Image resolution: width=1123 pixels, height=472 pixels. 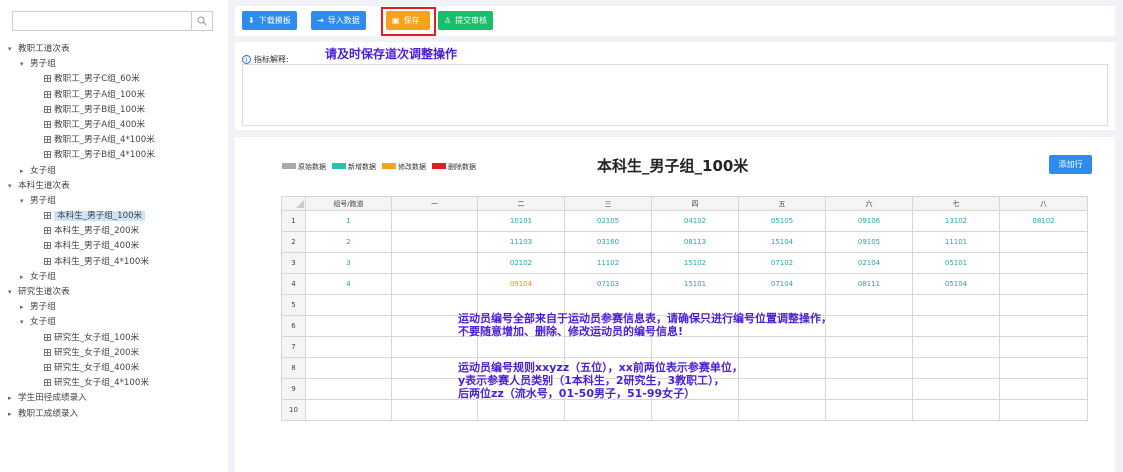 I want to click on table-cell: 08102, so click(x=1043, y=221).